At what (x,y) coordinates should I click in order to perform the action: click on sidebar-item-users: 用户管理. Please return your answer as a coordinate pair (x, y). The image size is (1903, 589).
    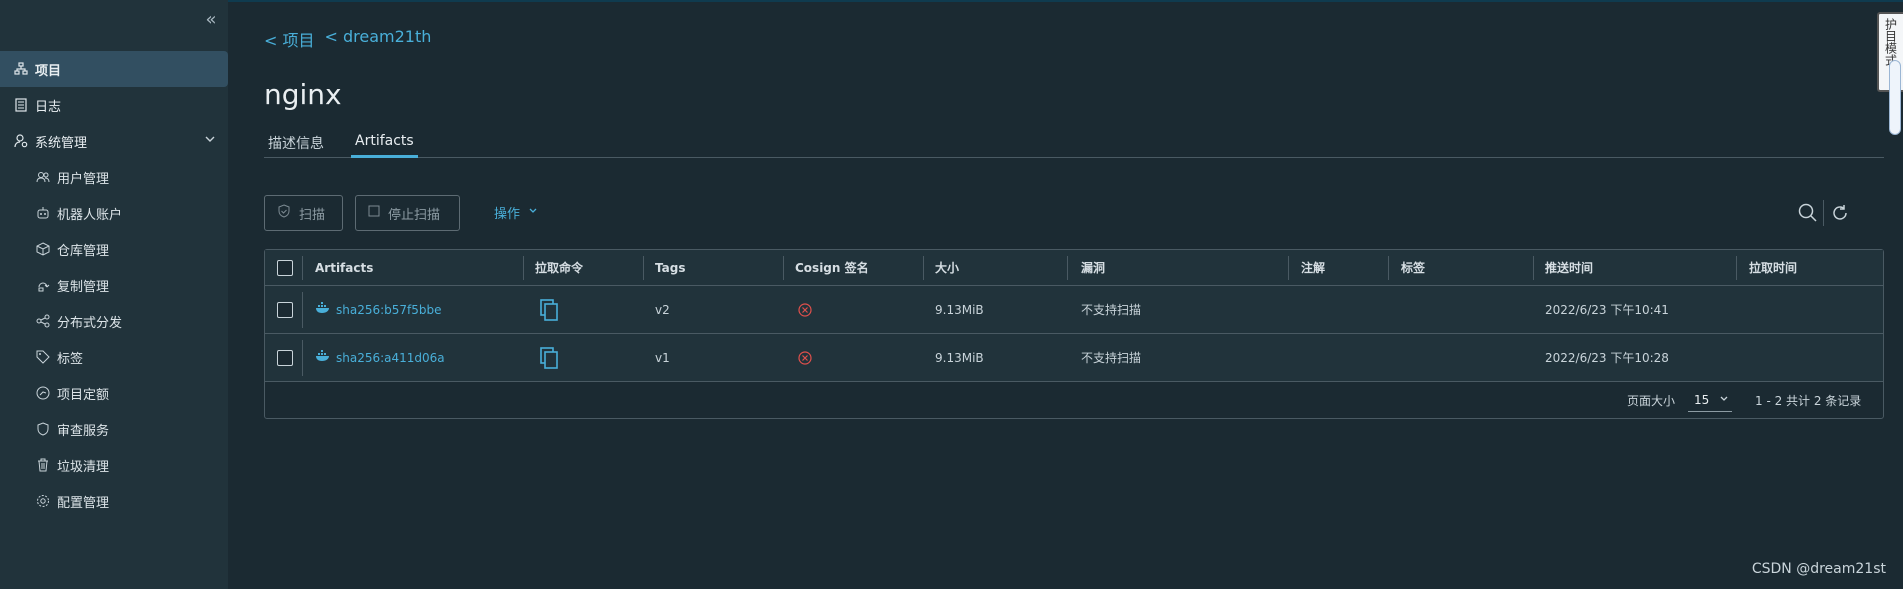
    Looking at the image, I should click on (114, 177).